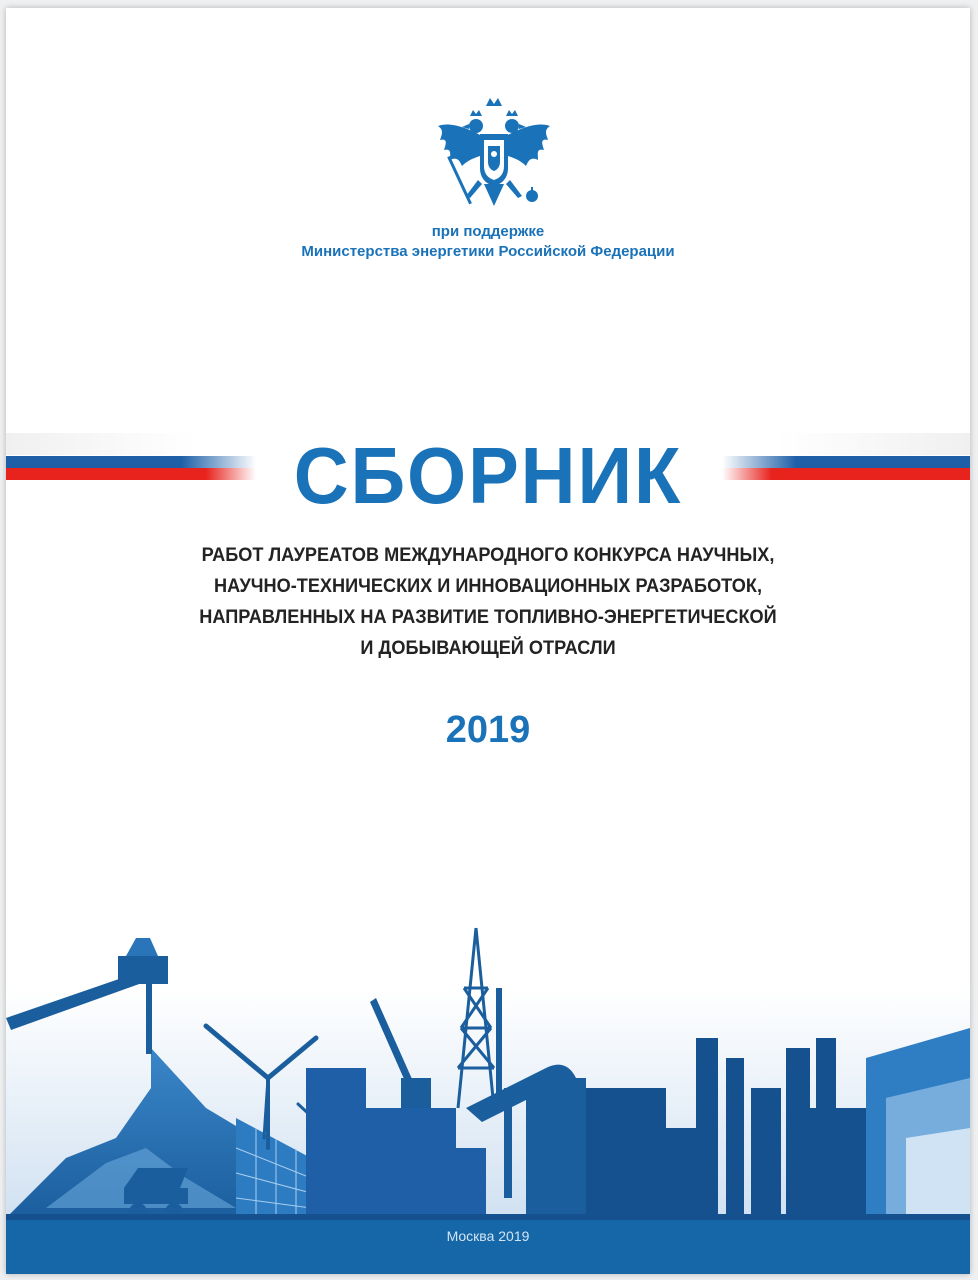 Image resolution: width=978 pixels, height=1280 pixels. Describe the element at coordinates (918, 1128) in the screenshot. I see `hydro-dam` at that location.